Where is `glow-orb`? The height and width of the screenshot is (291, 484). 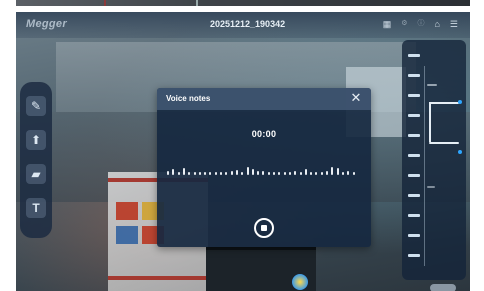
glow-orb is located at coordinates (300, 282).